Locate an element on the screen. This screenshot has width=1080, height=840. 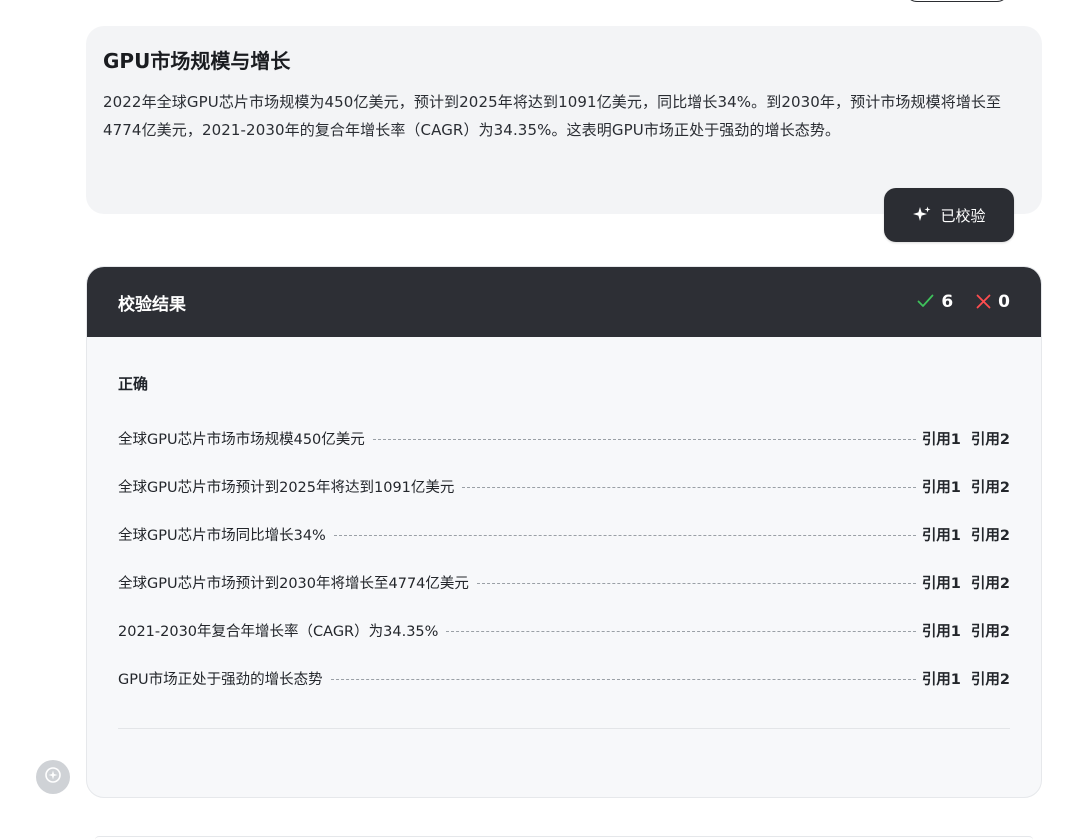
wrong-count: 0 is located at coordinates (993, 302).